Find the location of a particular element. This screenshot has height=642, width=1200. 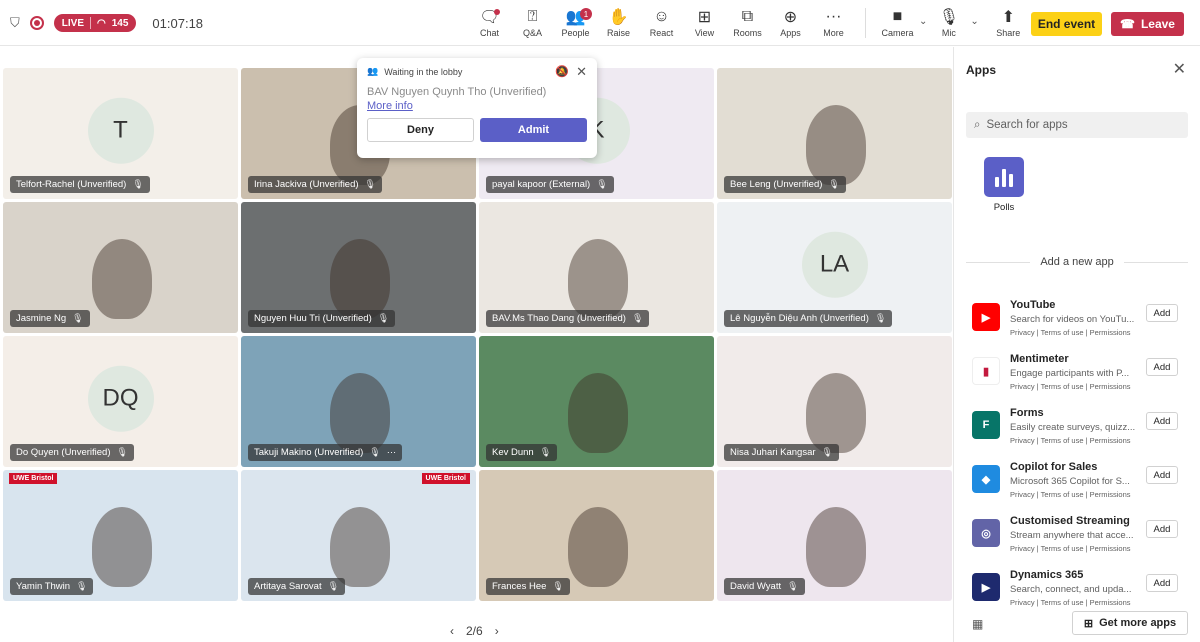

participant-name-label: Jasmine Ng 🎙 is located at coordinates (50, 318).